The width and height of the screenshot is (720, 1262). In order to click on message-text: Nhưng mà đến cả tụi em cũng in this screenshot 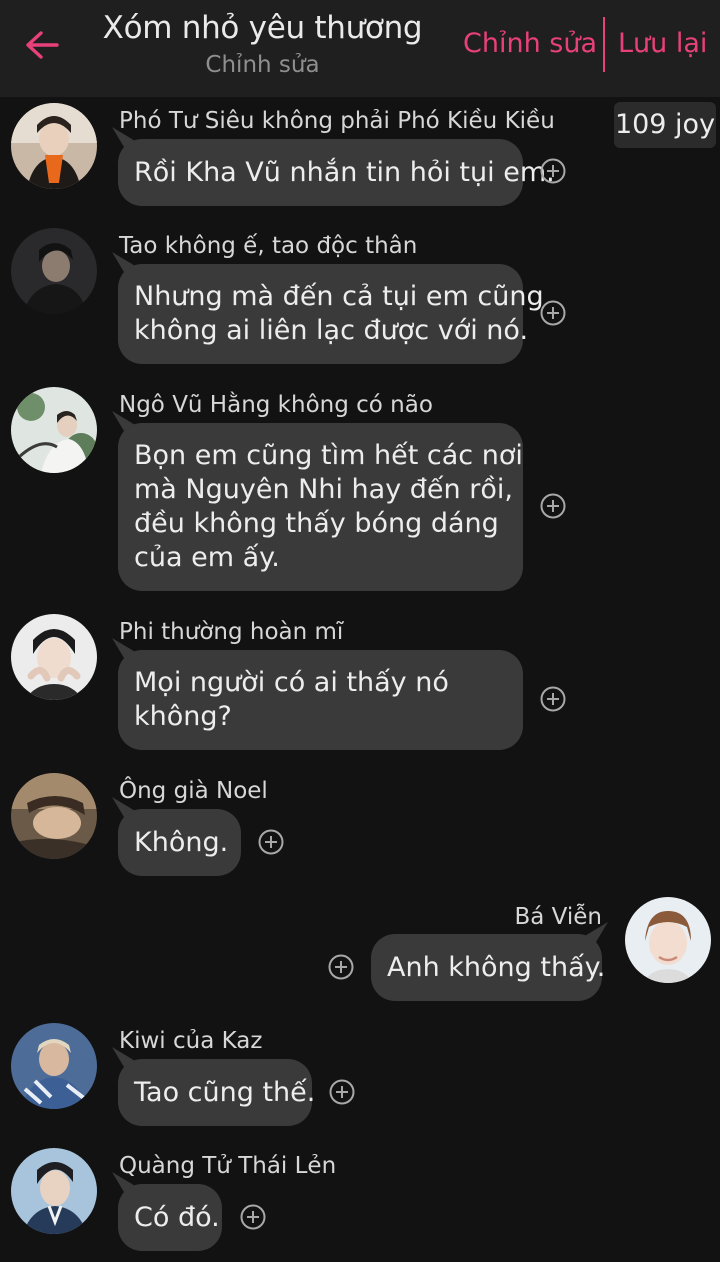, I will do `click(339, 296)`.